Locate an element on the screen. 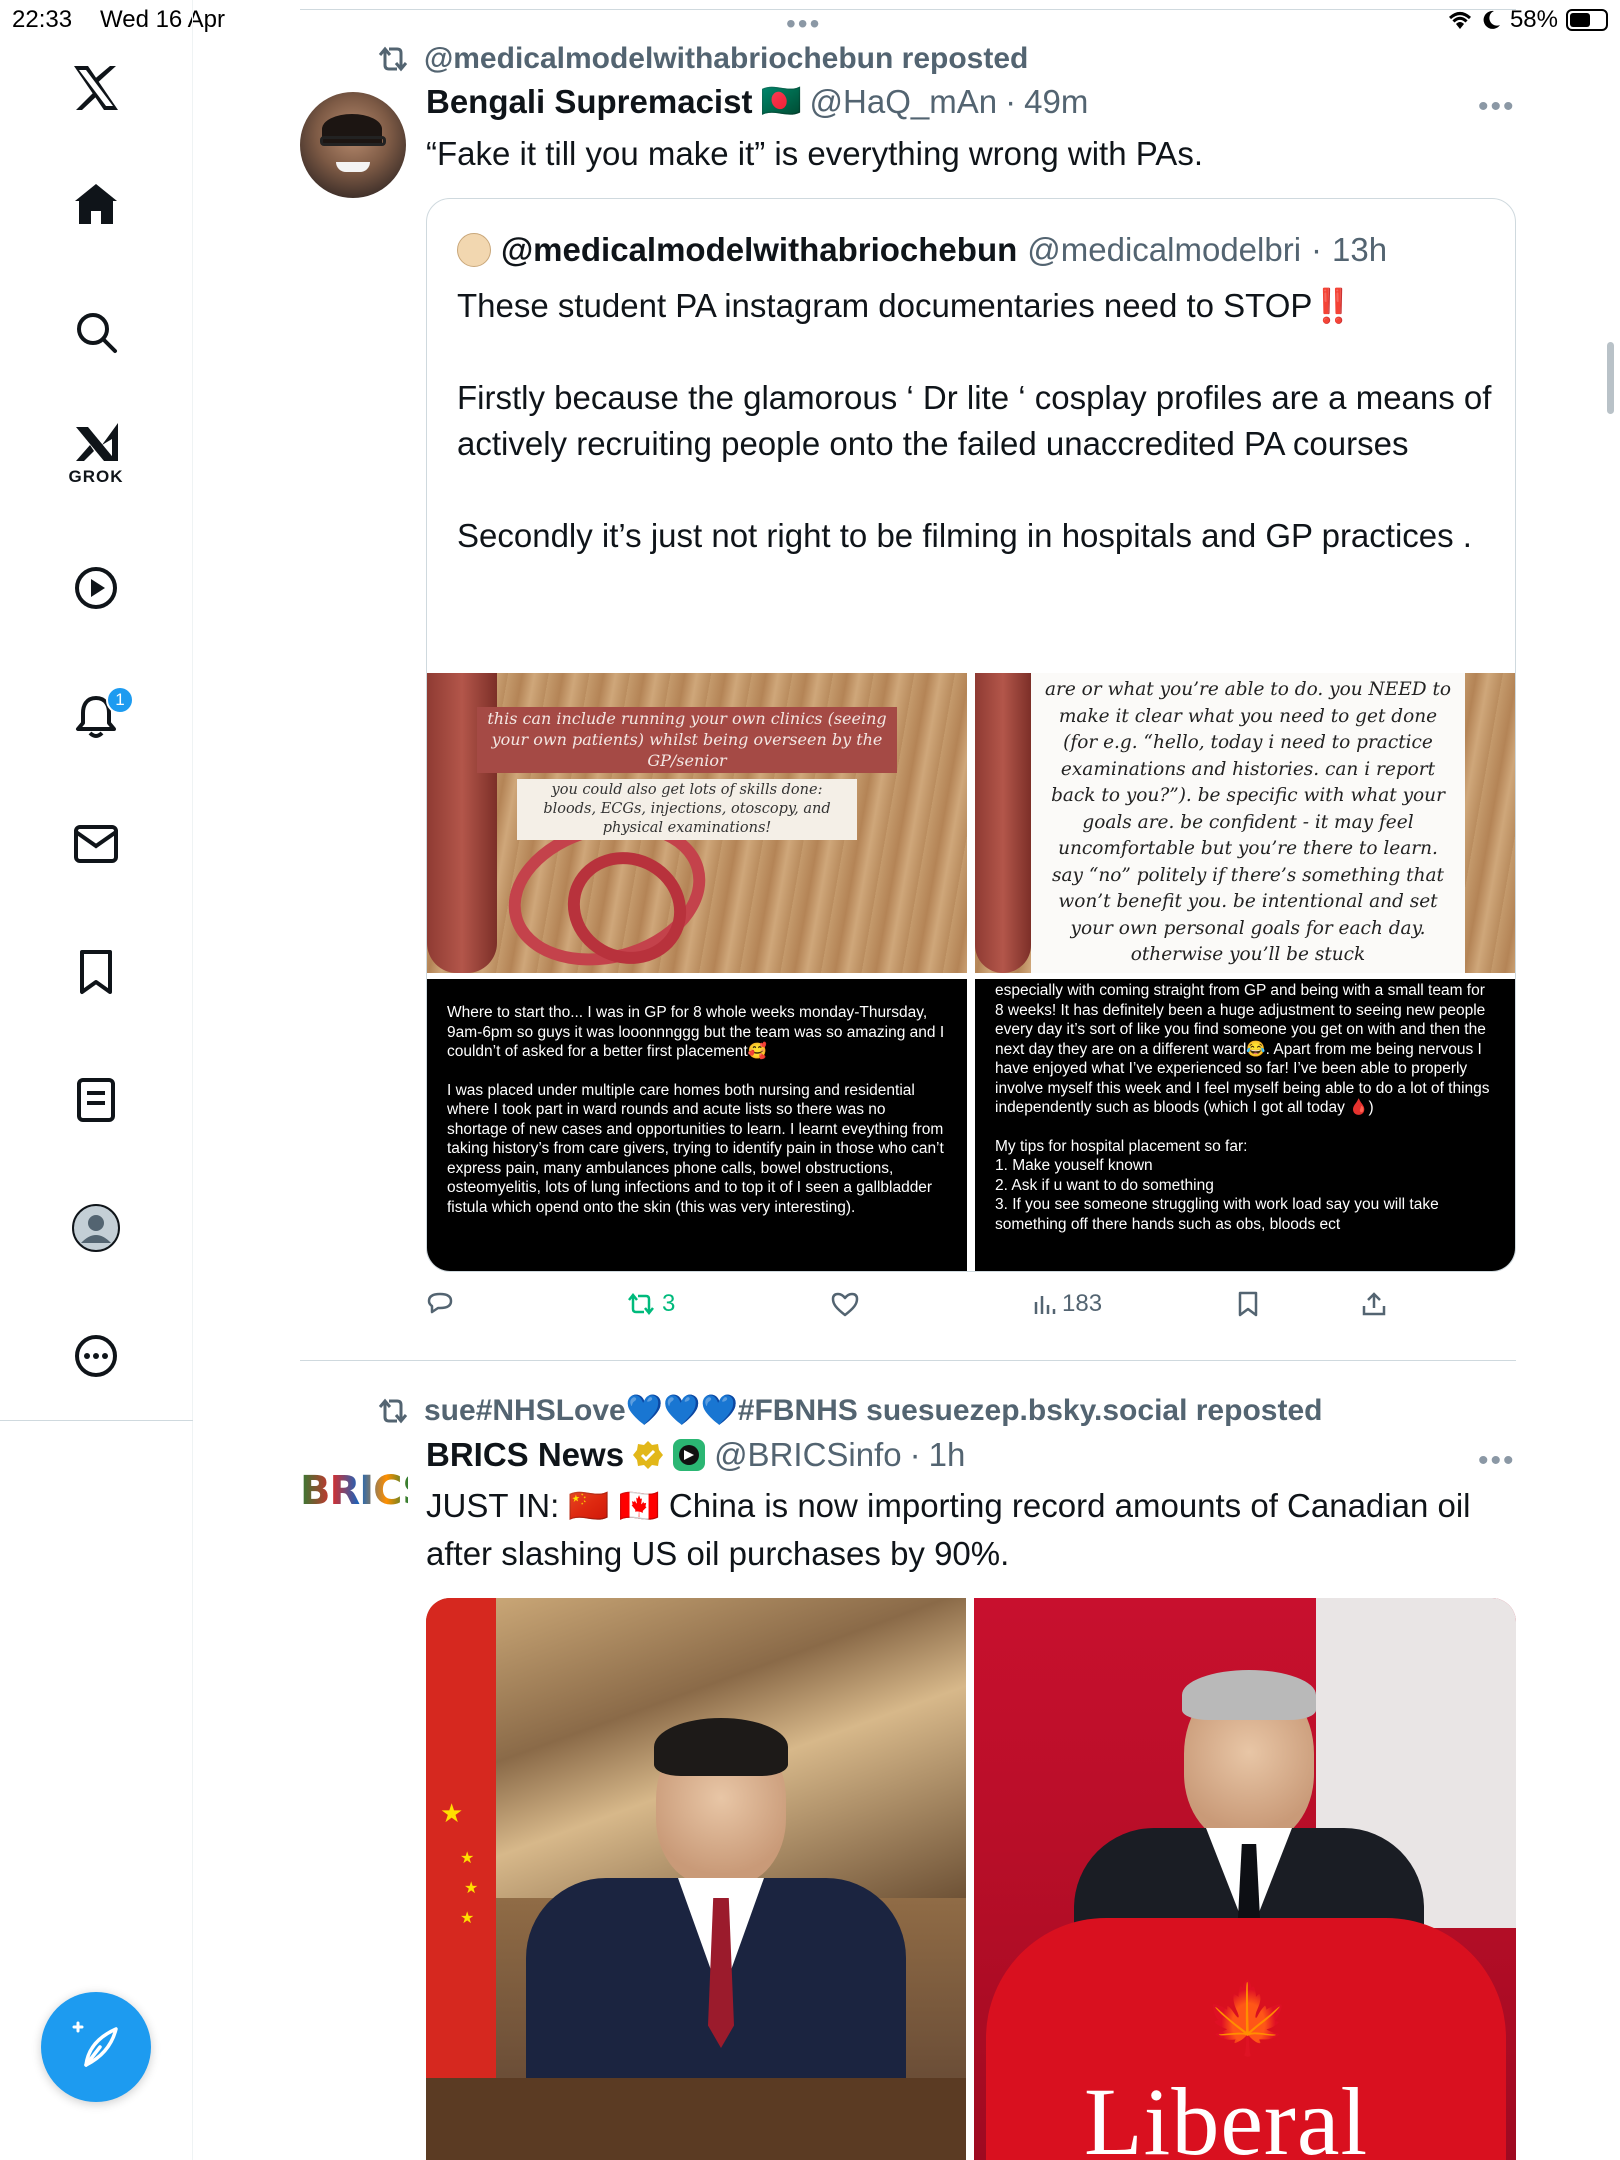  post-time: 1h is located at coordinates (947, 1455).